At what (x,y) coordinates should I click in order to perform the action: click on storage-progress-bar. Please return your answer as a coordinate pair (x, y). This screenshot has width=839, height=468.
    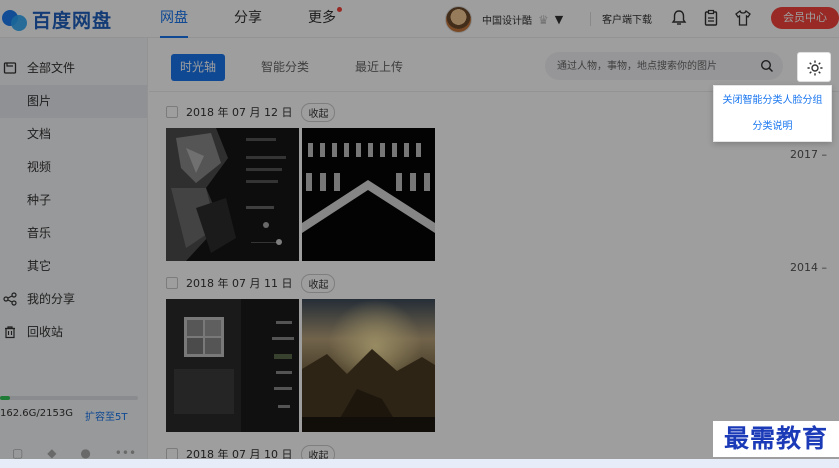
    Looking at the image, I should click on (69, 398).